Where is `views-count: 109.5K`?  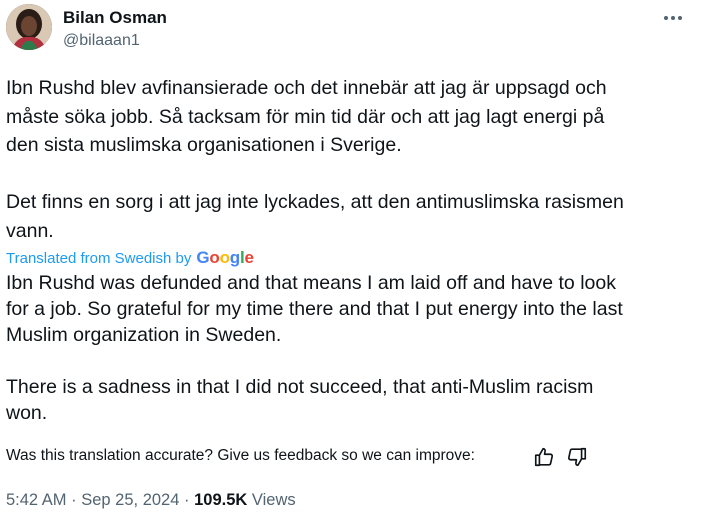
views-count: 109.5K is located at coordinates (221, 500).